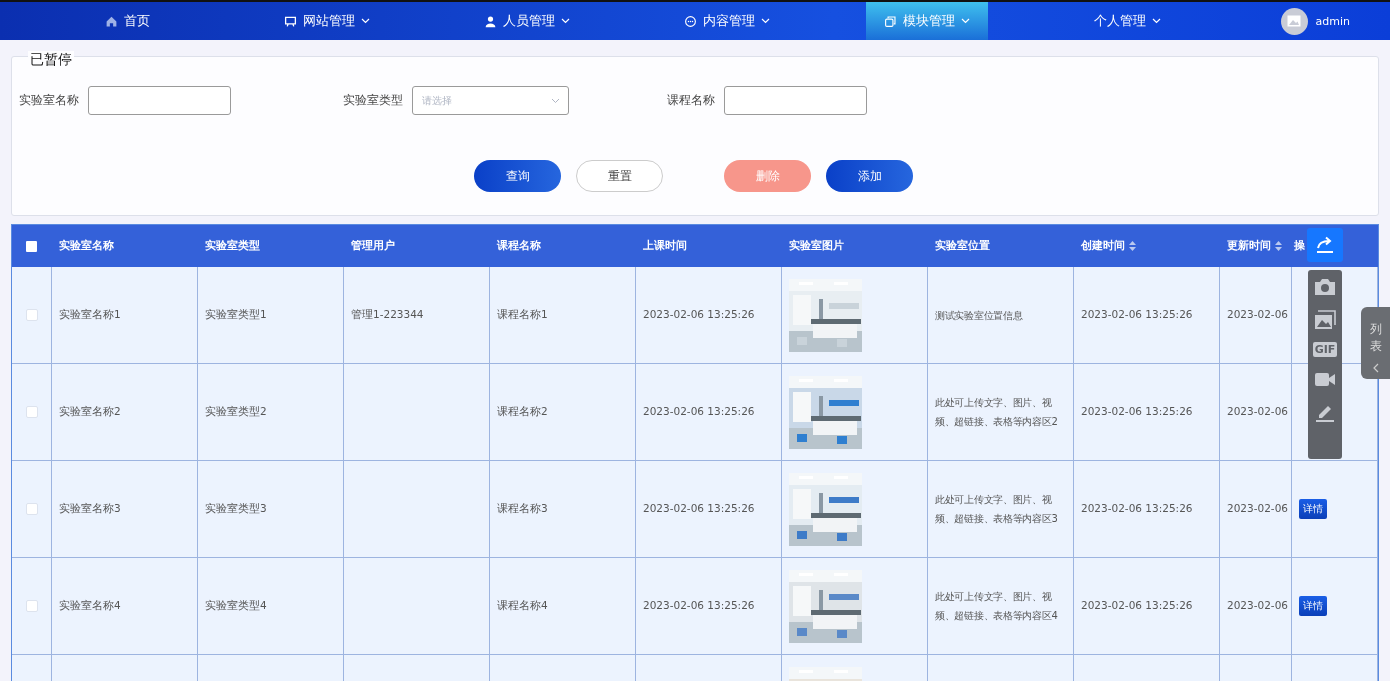 This screenshot has height=681, width=1390. I want to click on cell-text: 实验室名称3, so click(90, 509).